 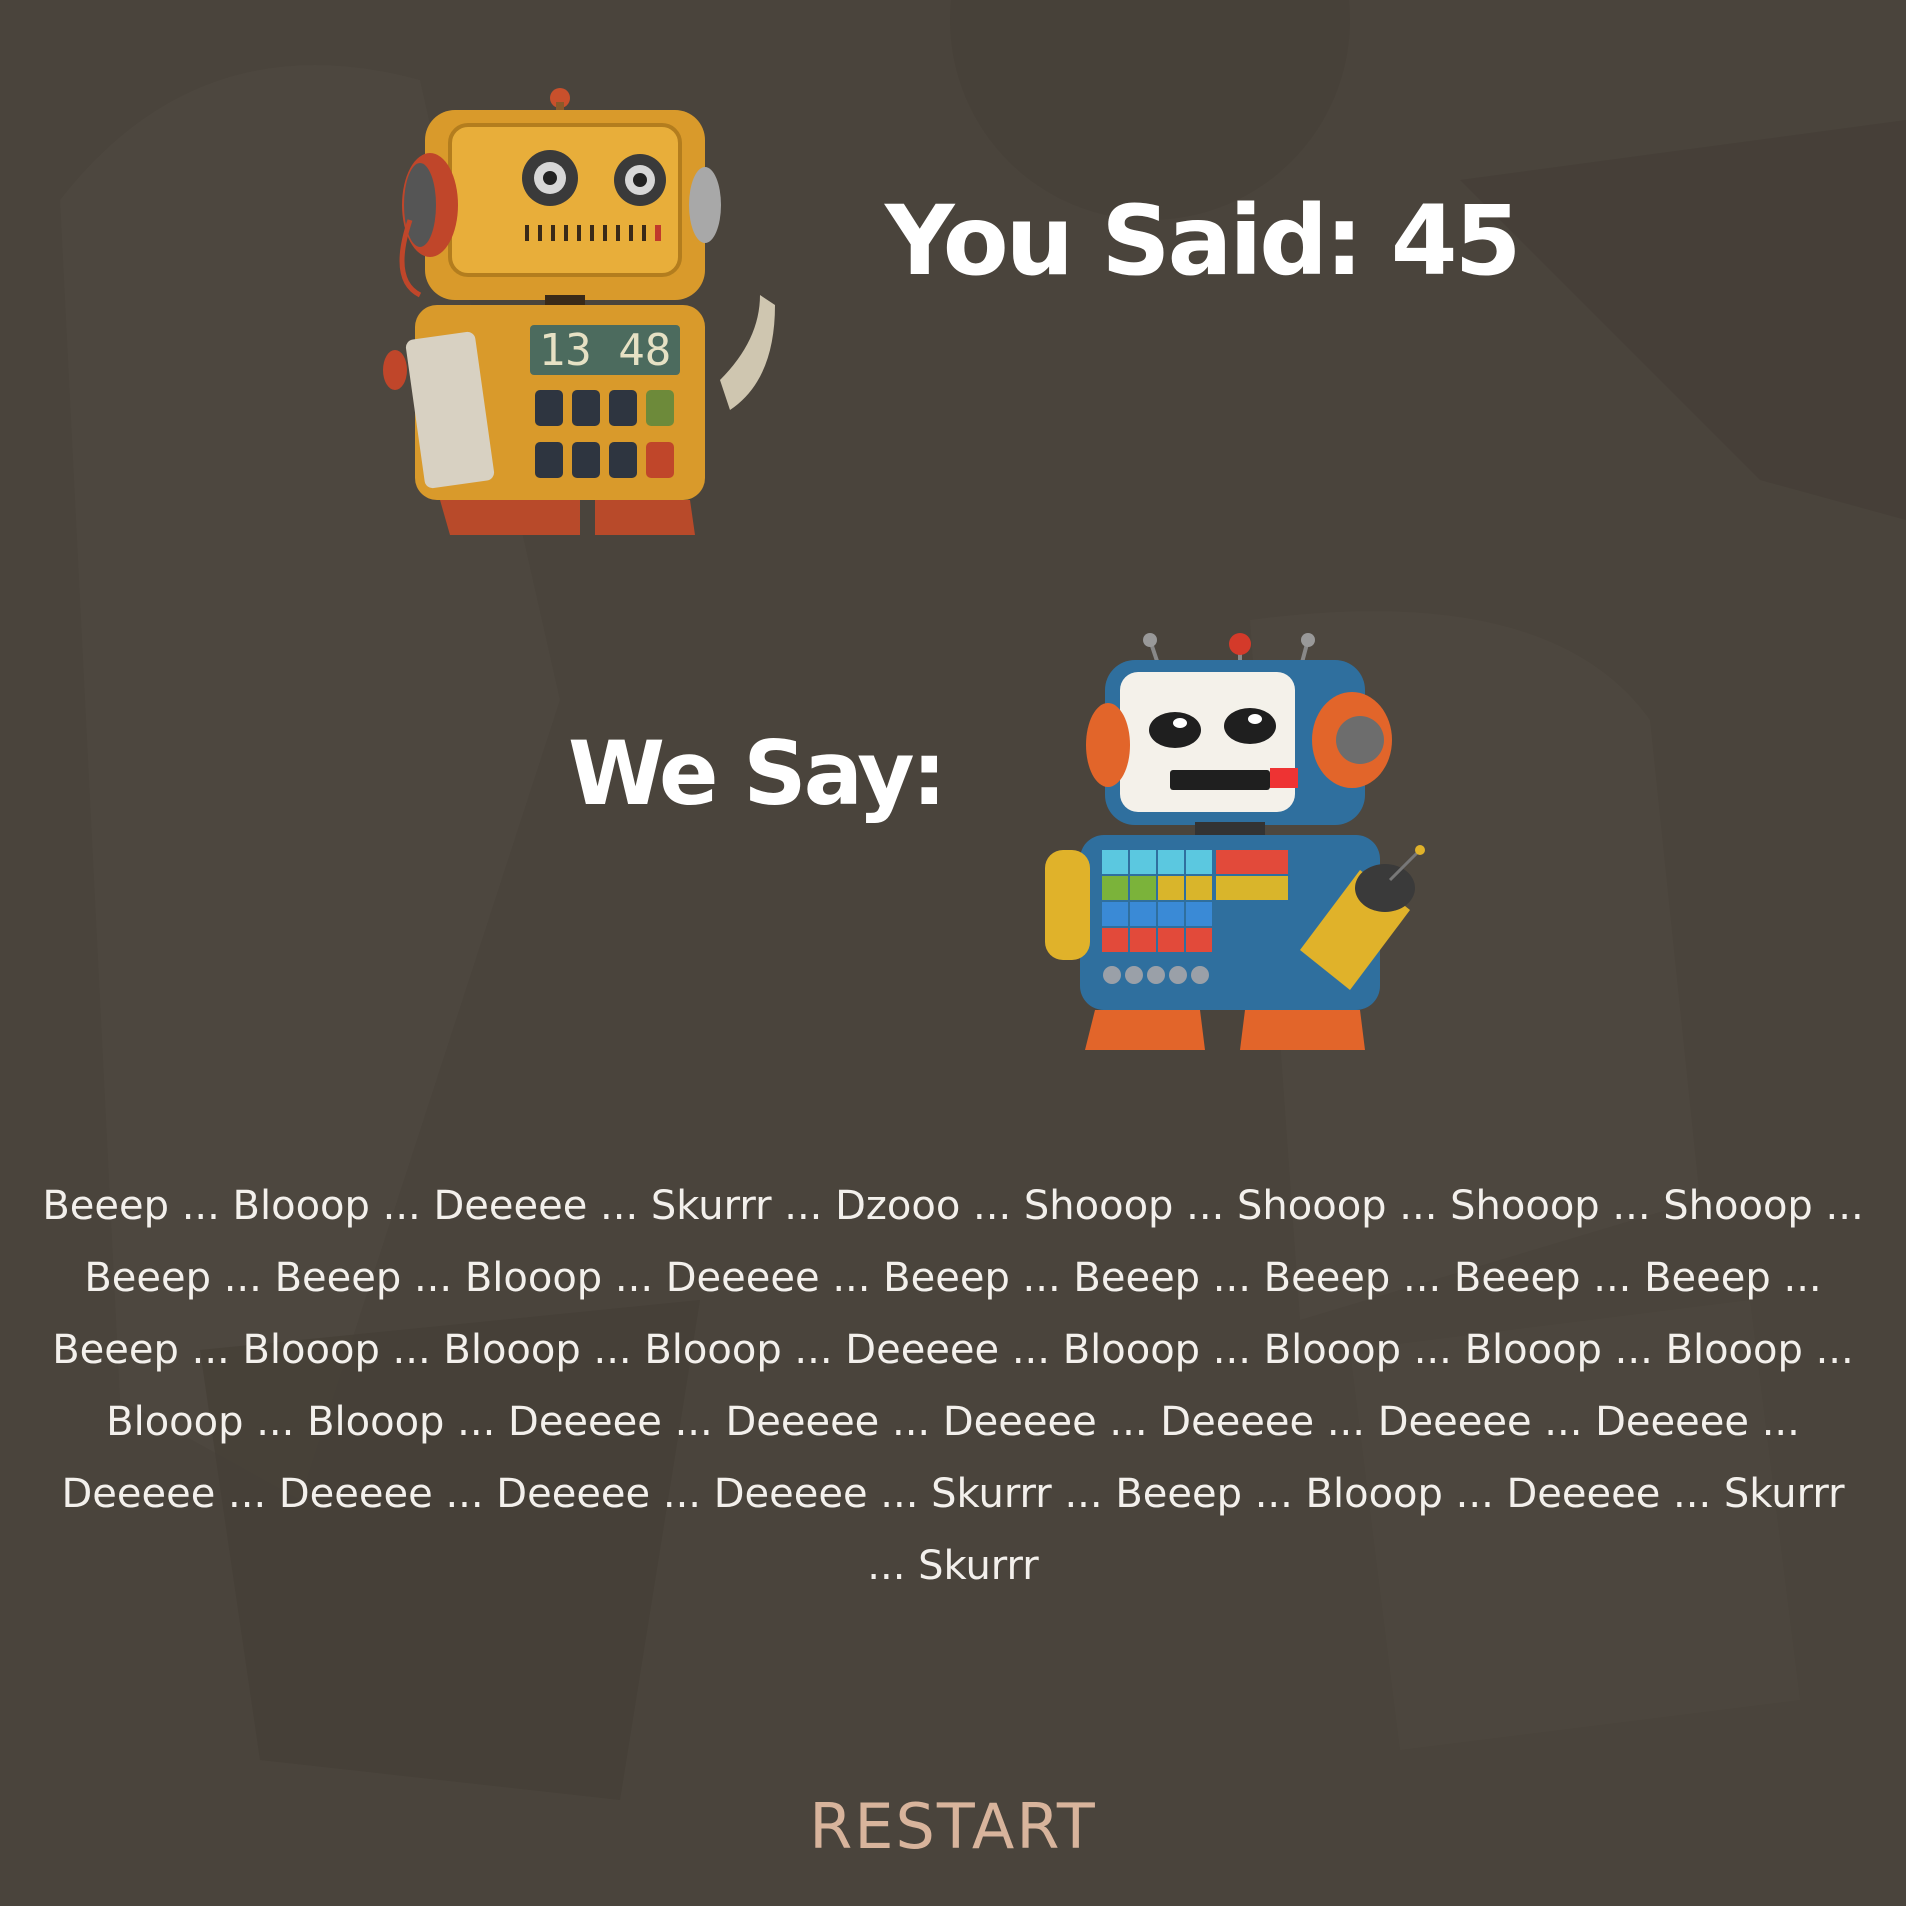 I want to click on blue-robot-image, so click(x=1240, y=850).